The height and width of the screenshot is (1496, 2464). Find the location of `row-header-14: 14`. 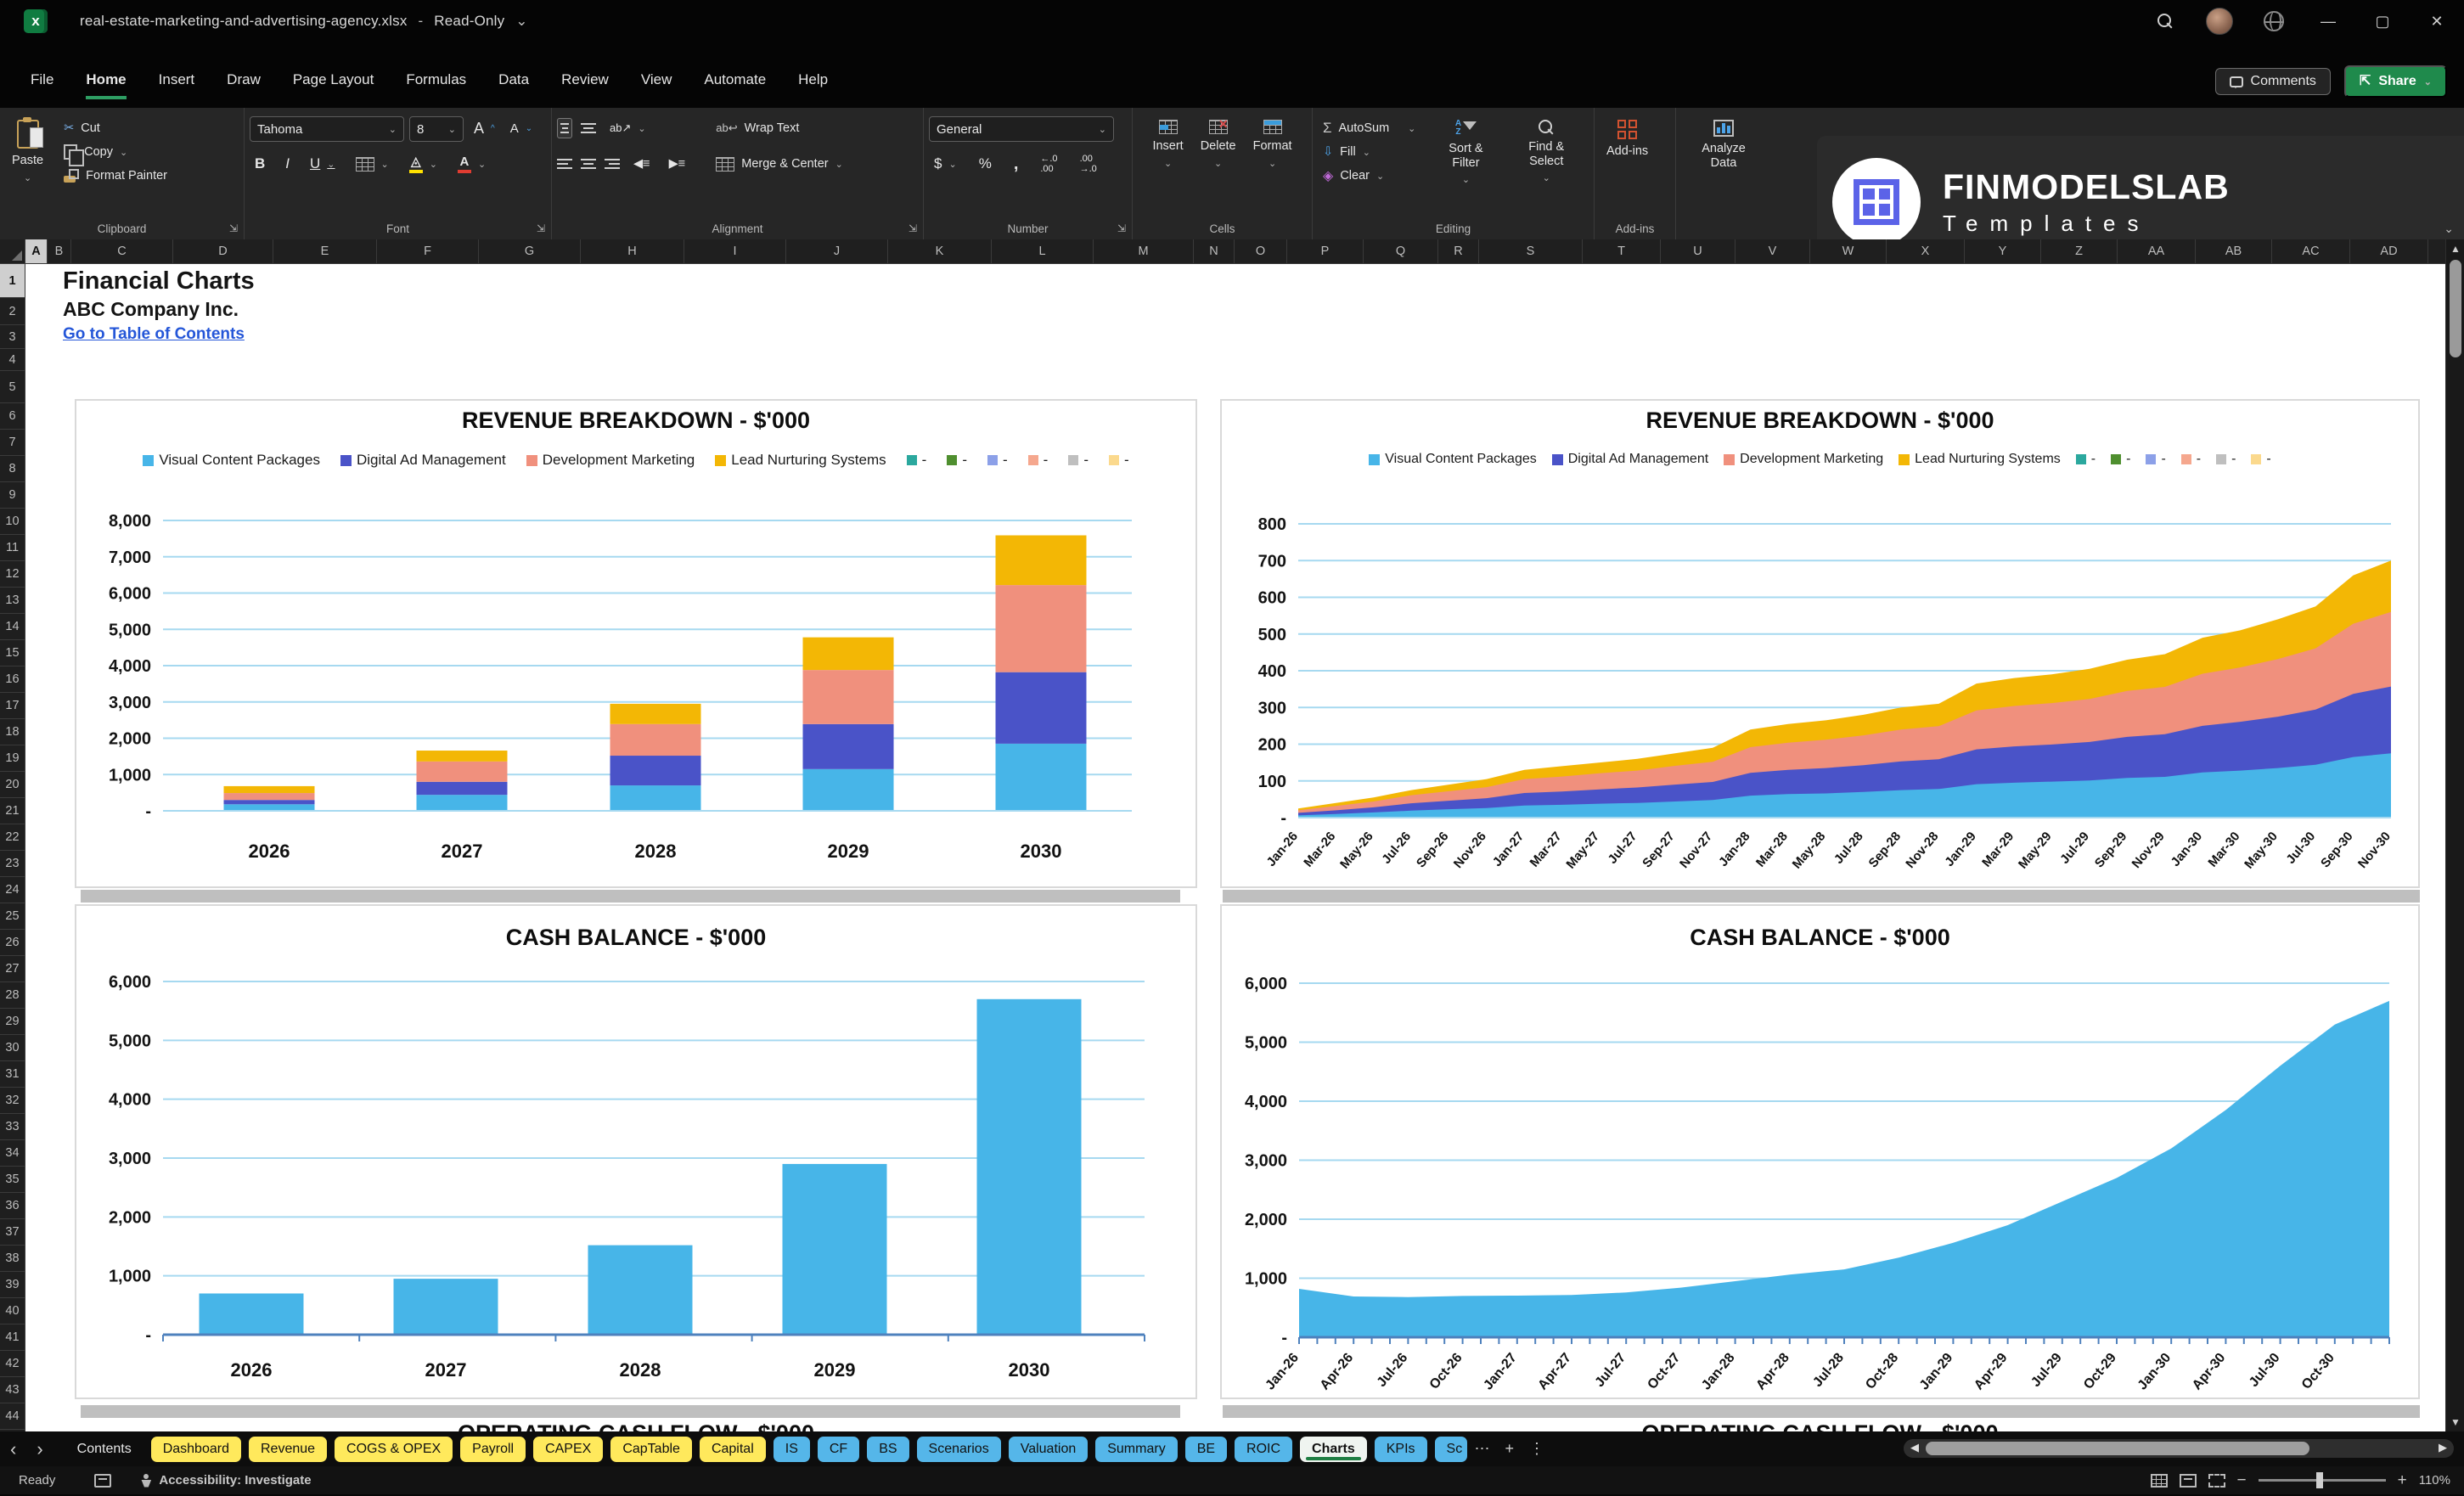

row-header-14: 14 is located at coordinates (12, 627).